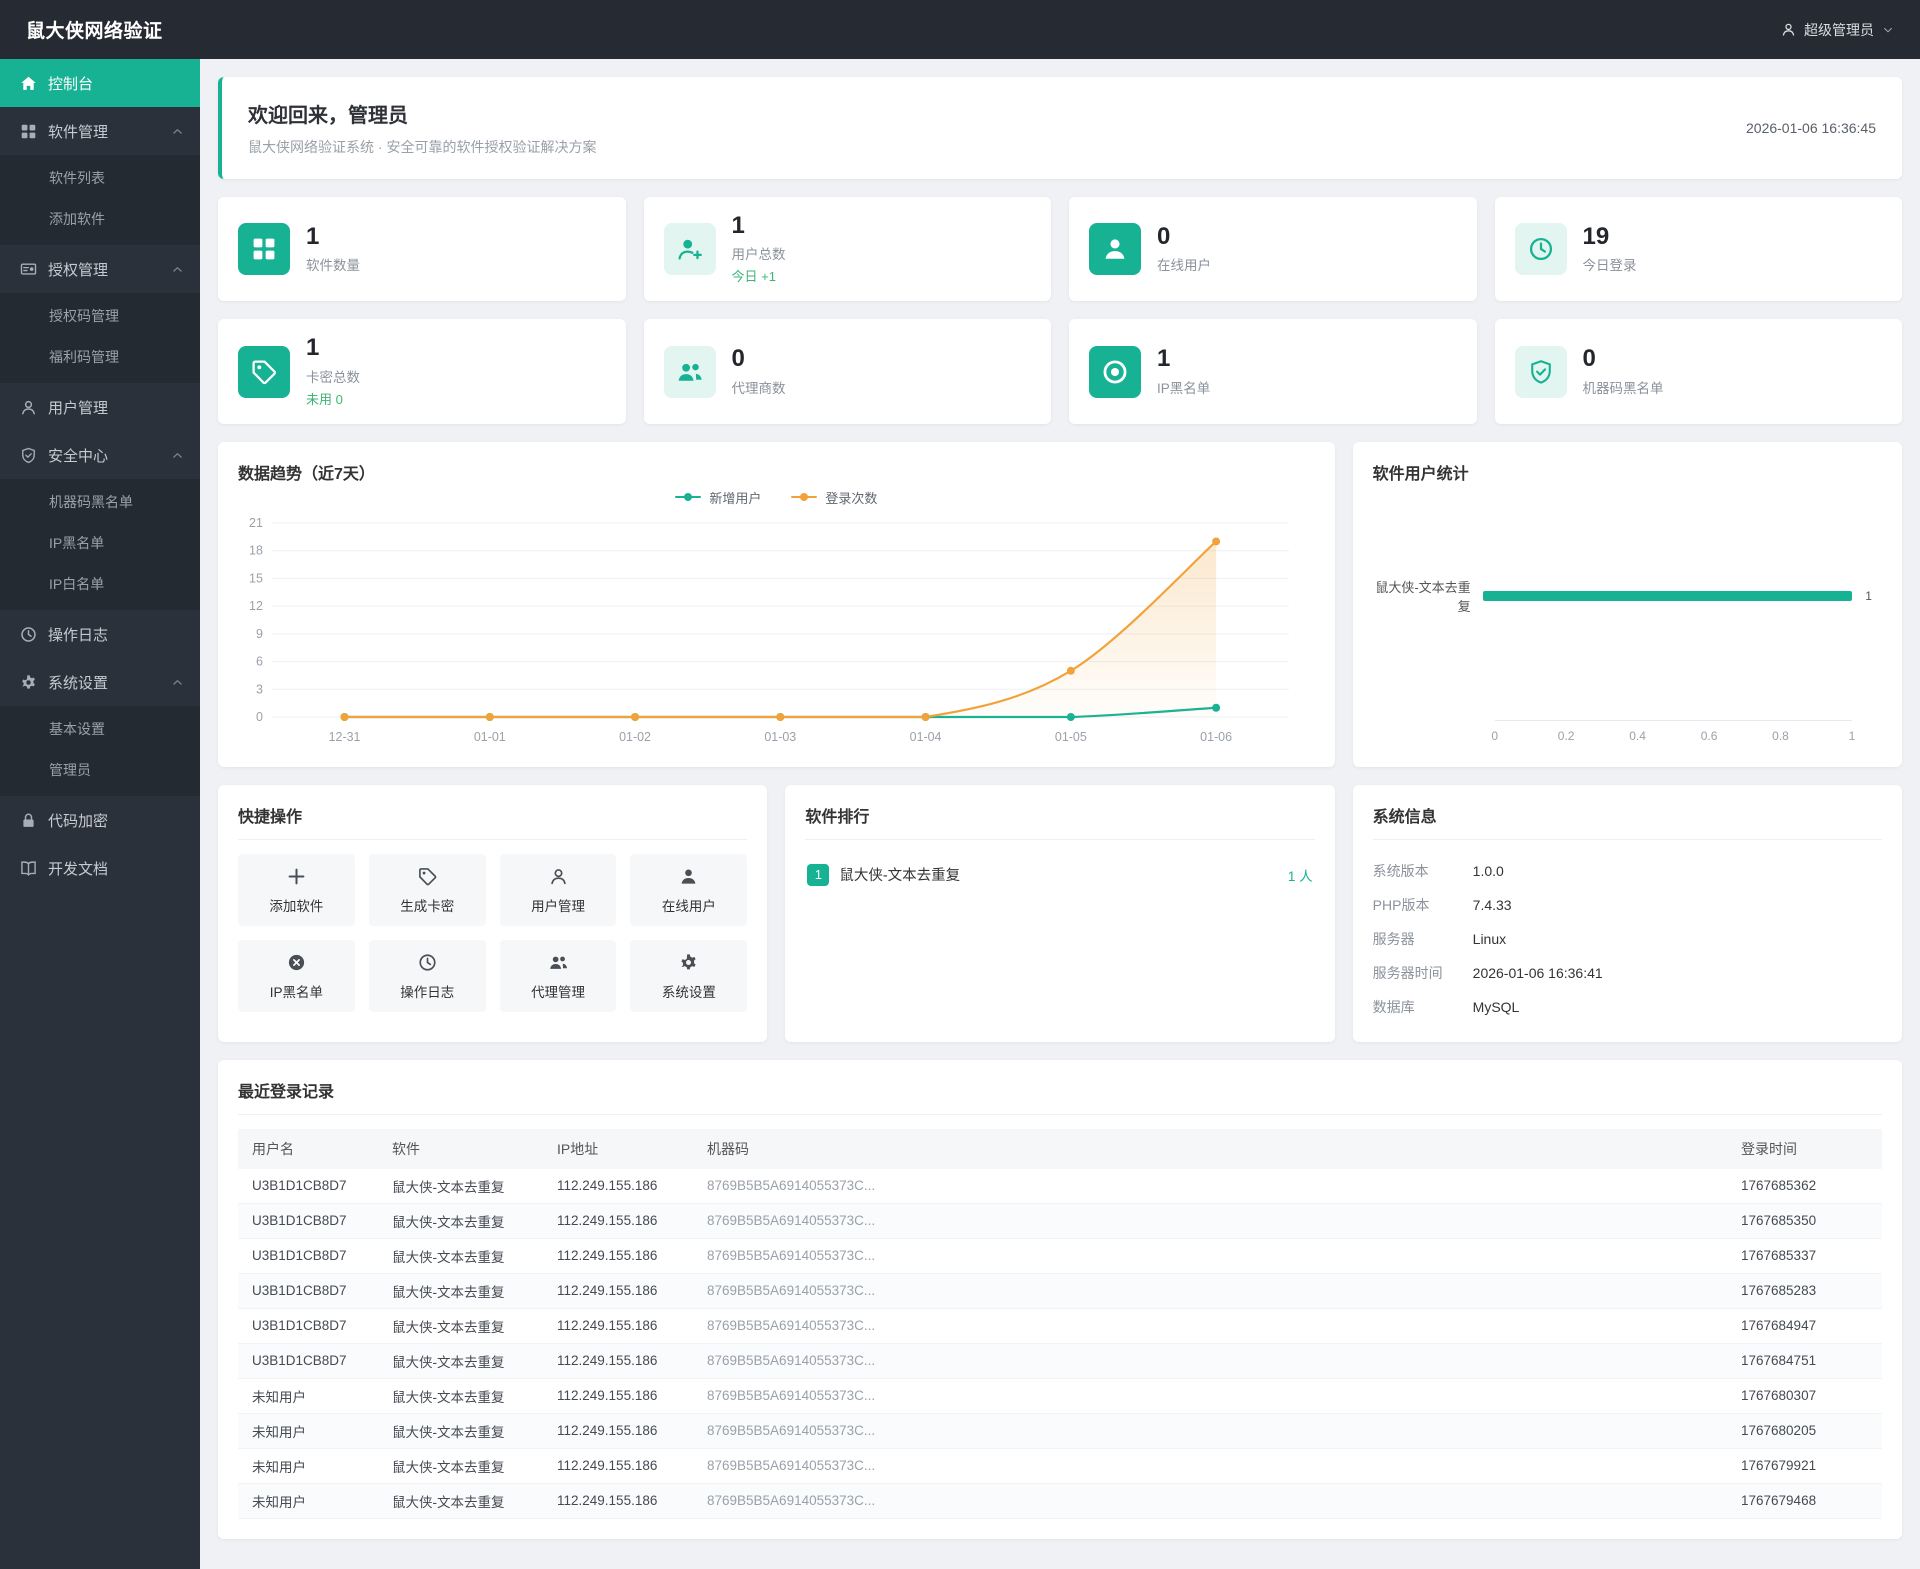  Describe the element at coordinates (1423, 596) in the screenshot. I see `bar-category-label: 鼠大侠-文本去重复` at that location.